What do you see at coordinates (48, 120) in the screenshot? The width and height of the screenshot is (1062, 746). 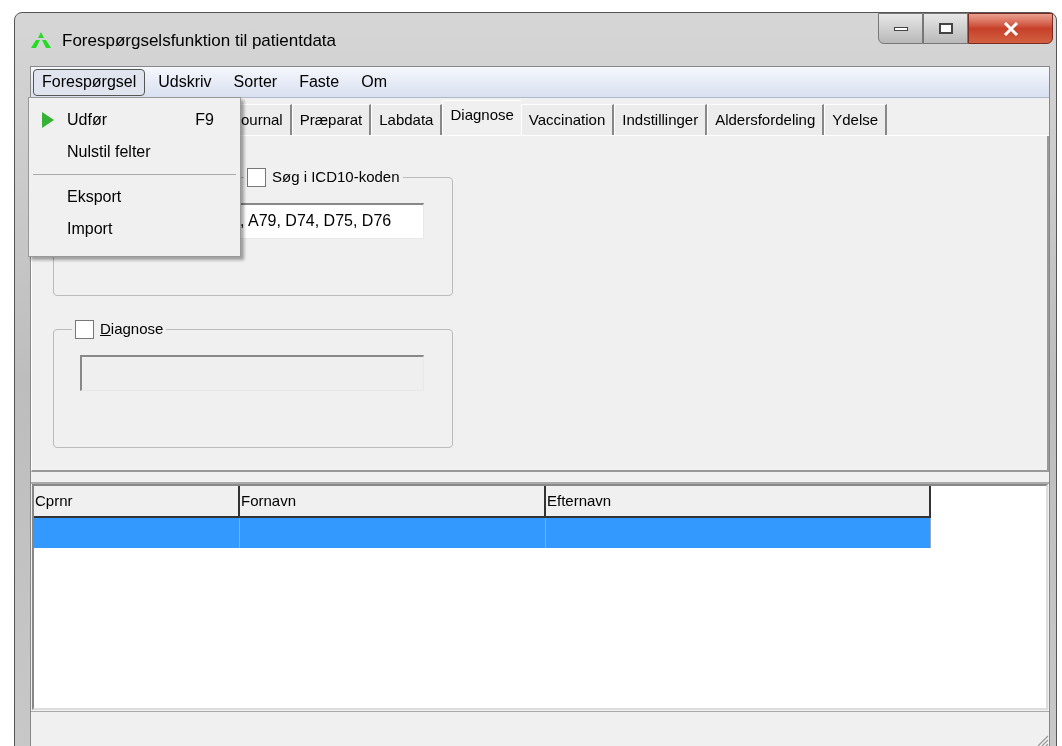 I see `play-icon` at bounding box center [48, 120].